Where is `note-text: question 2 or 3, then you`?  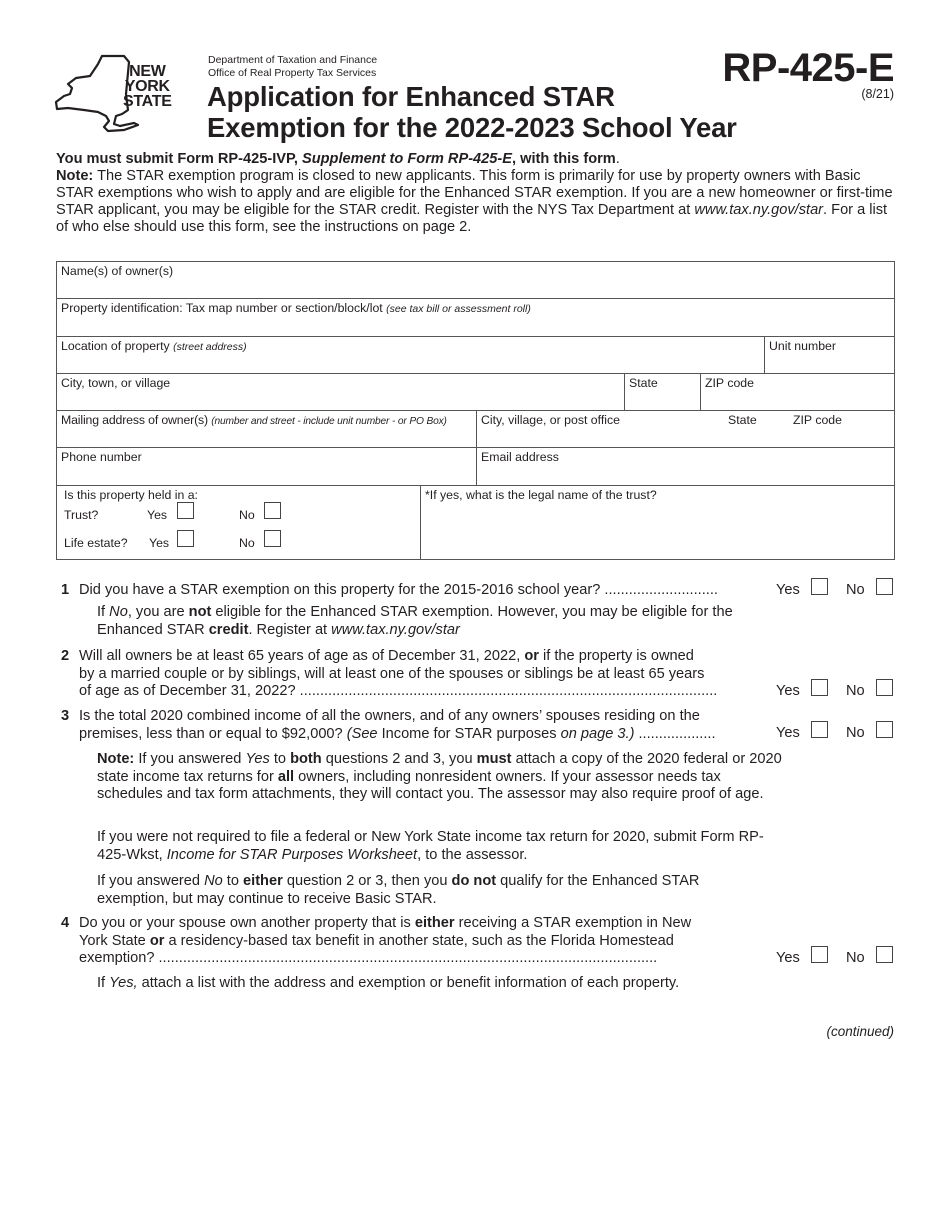 note-text: question 2 or 3, then you is located at coordinates (367, 881).